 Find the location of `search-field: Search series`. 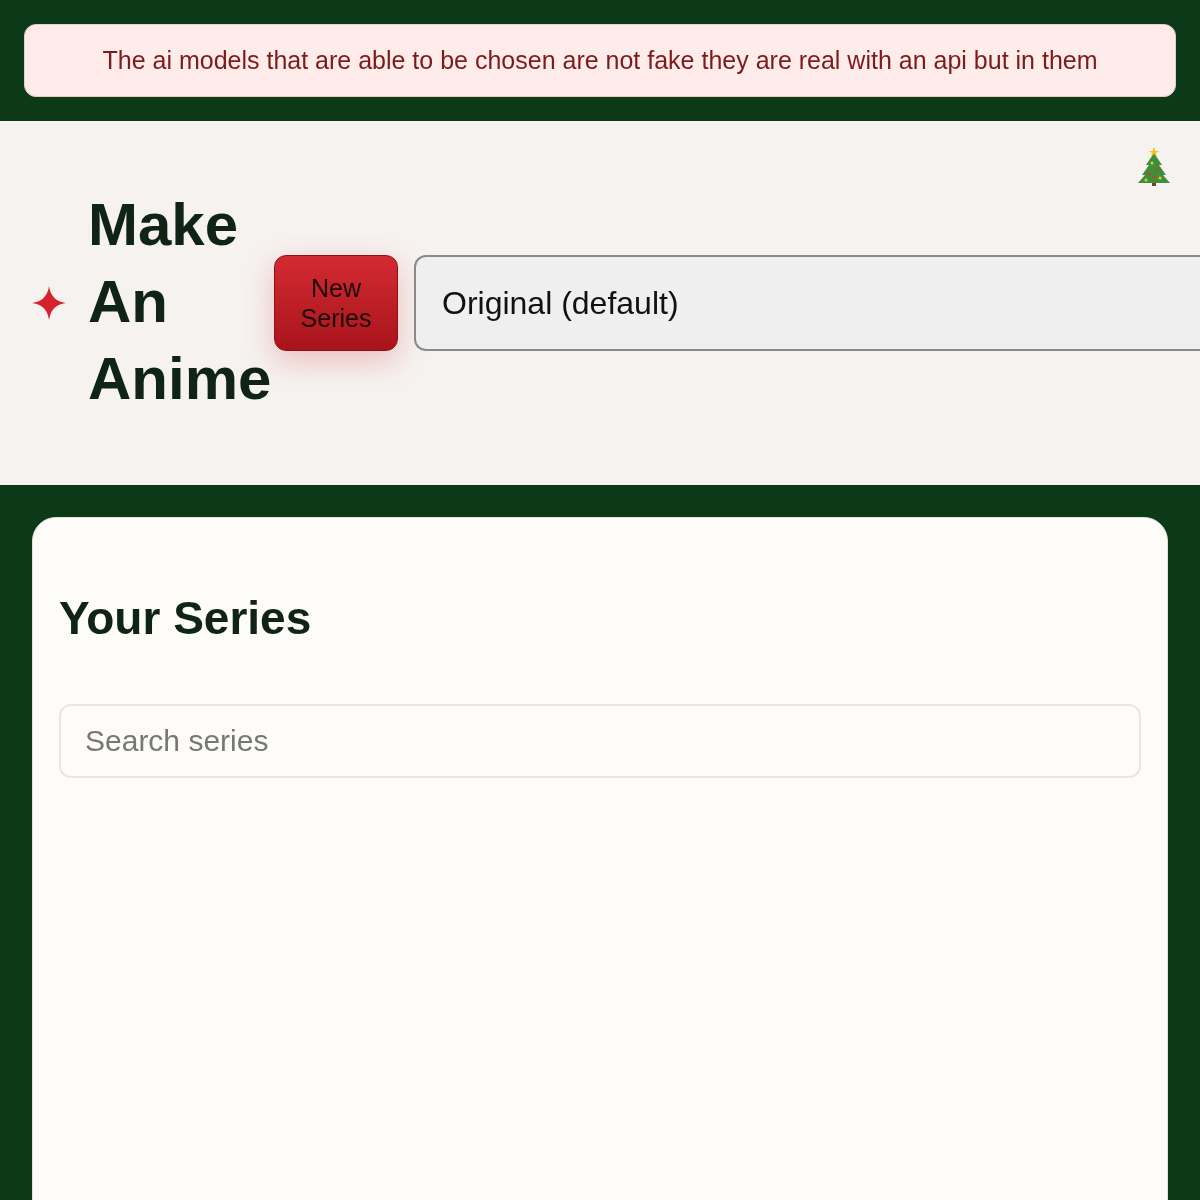

search-field: Search series is located at coordinates (600, 741).